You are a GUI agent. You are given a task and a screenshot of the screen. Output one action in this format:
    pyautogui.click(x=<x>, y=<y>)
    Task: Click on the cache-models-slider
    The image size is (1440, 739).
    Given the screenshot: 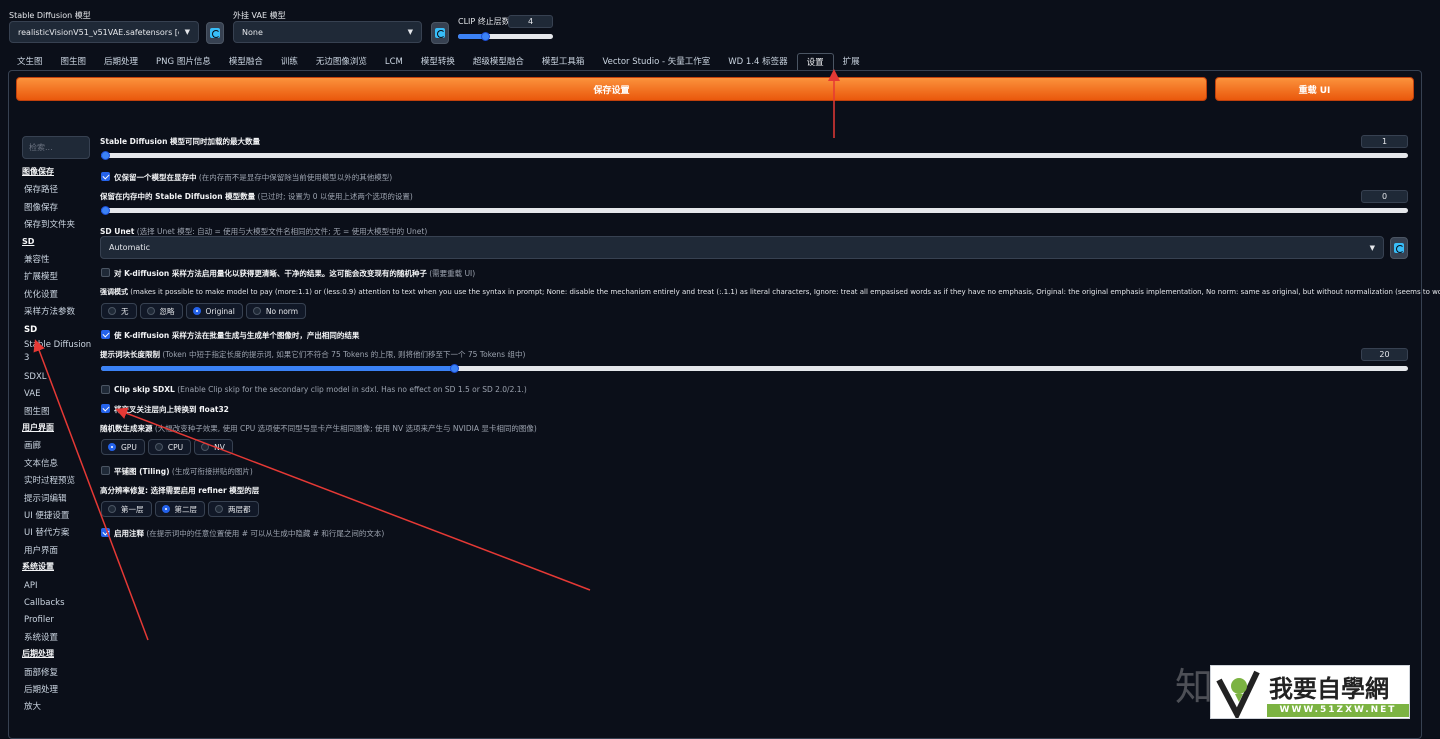 What is the action you would take?
    pyautogui.click(x=754, y=210)
    